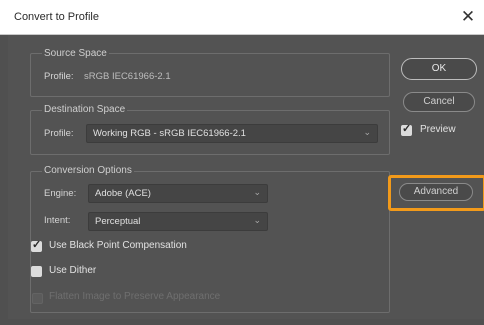  I want to click on source-profile-label: Profile:, so click(59, 76).